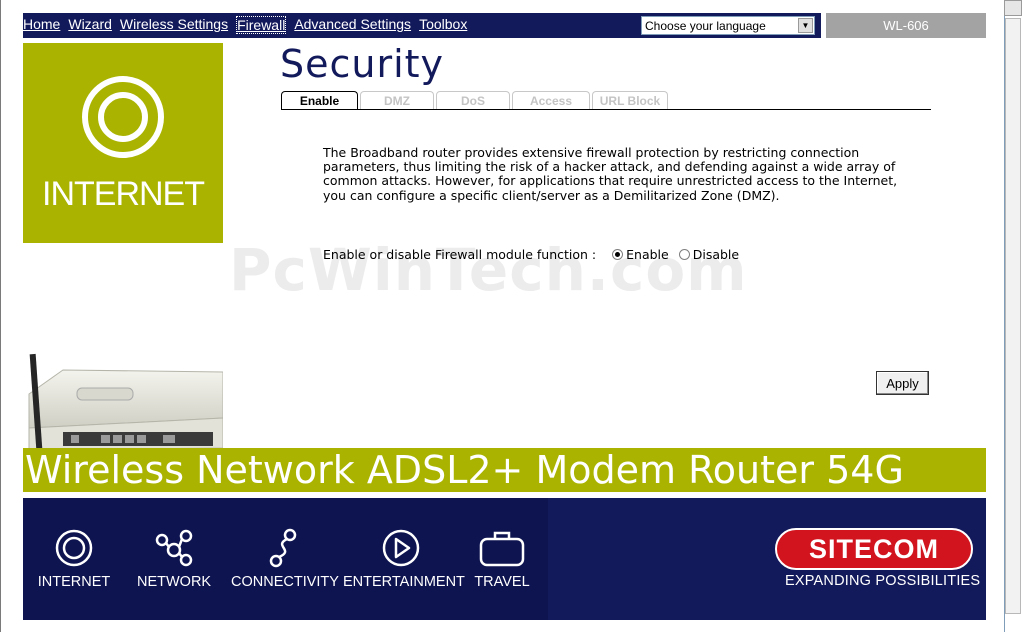  I want to click on footer-label-connectivity: CONNECTIVITY, so click(285, 582).